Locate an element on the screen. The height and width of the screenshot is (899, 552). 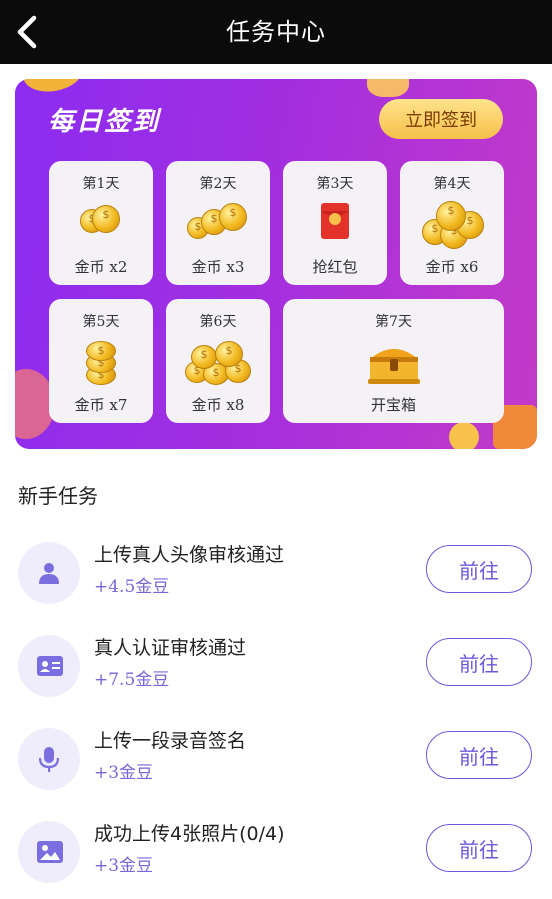
treasure-chest-icon is located at coordinates (394, 363).